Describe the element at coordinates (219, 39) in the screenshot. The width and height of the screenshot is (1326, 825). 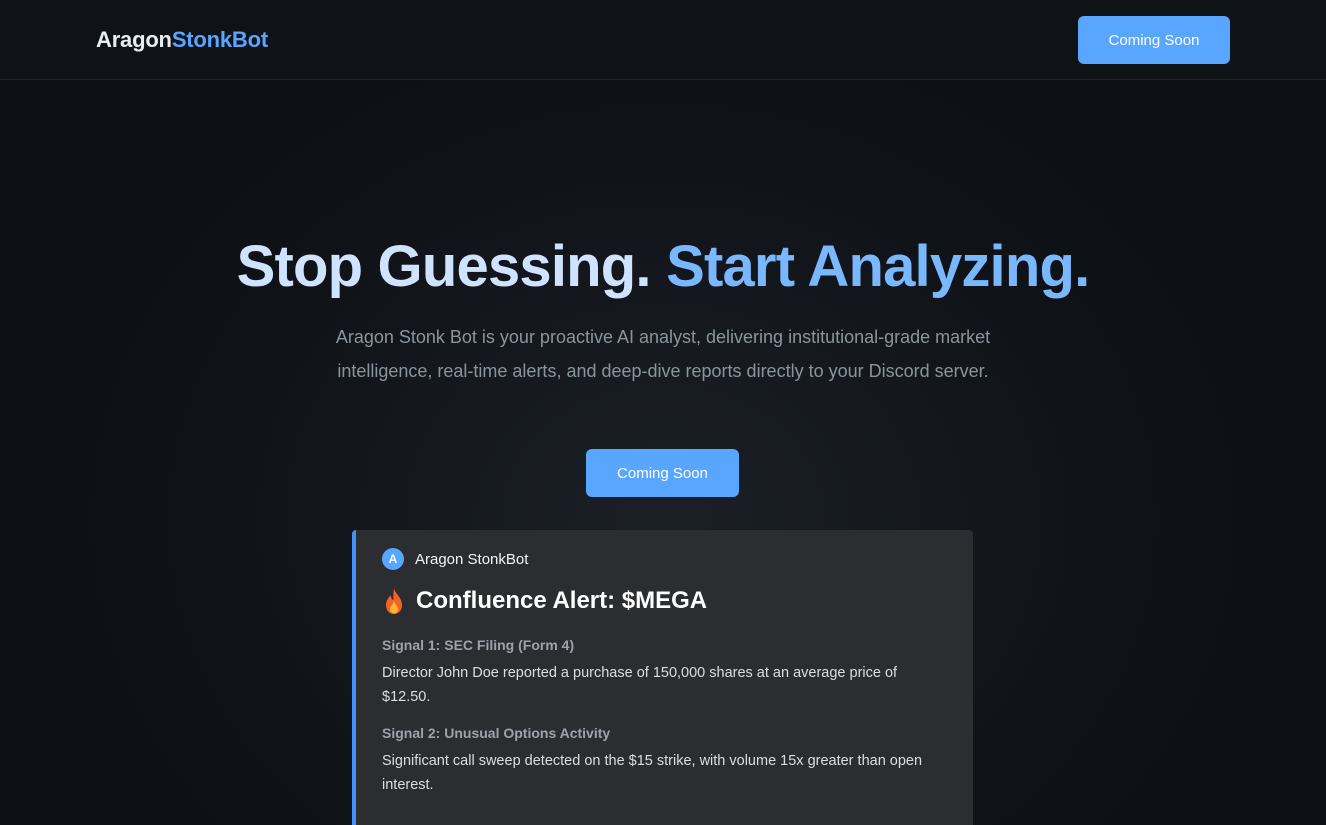
I see `brand-name-part2: StonkBot` at that location.